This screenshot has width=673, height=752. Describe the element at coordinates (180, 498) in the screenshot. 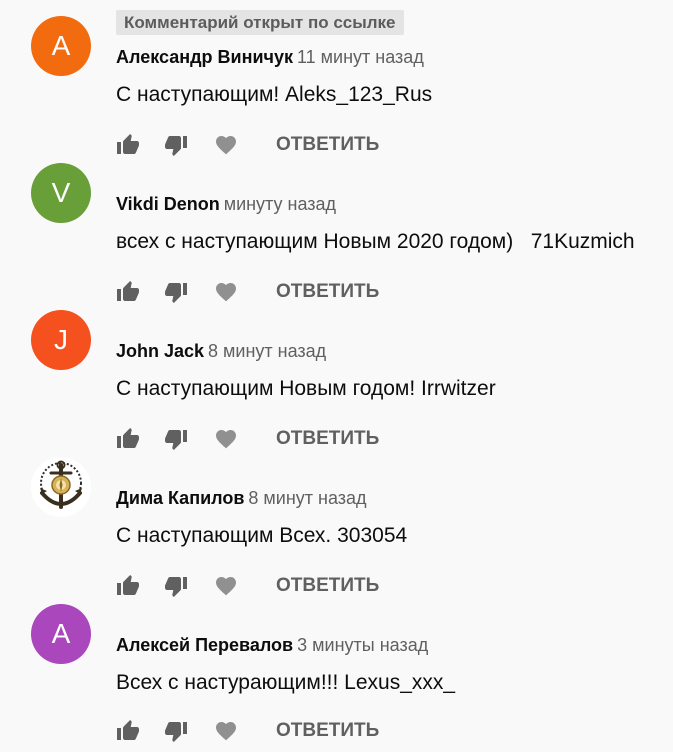

I see `author-name: Дима Капилов` at that location.